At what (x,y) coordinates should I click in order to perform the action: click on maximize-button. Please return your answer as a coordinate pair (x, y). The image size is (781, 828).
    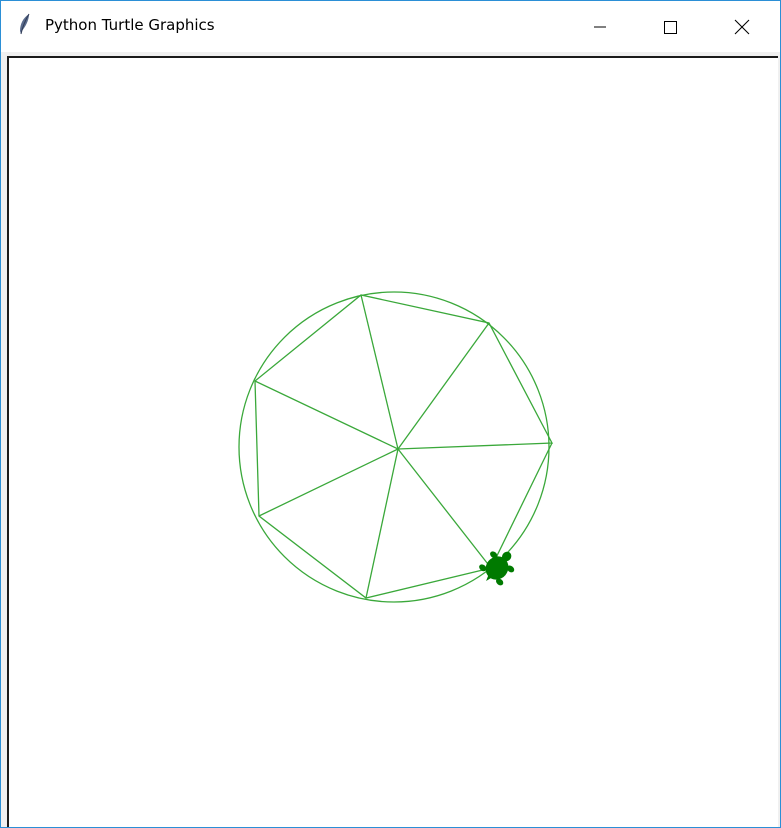
    Looking at the image, I should click on (670, 26).